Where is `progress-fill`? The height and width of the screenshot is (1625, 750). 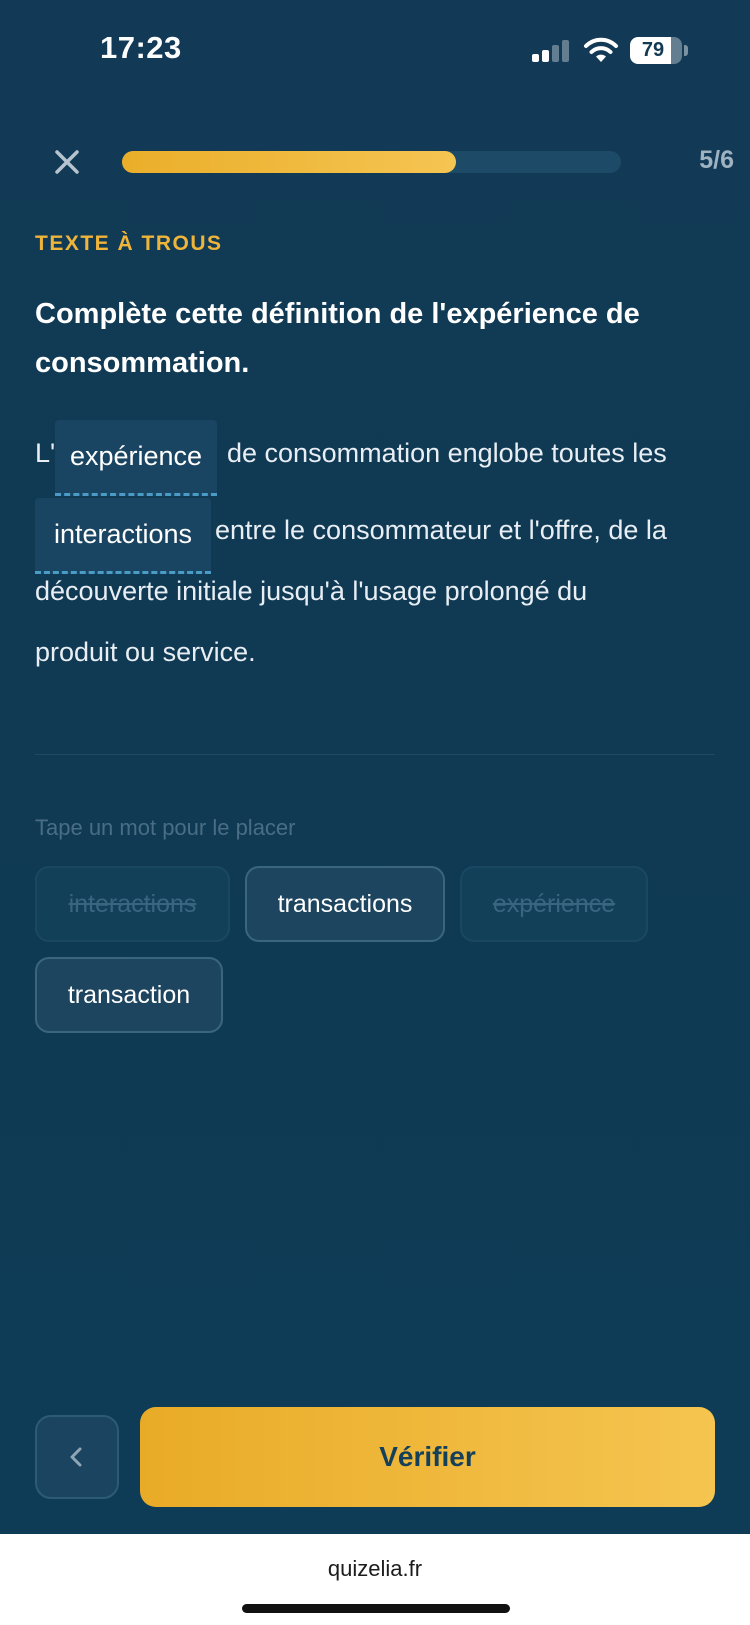
progress-fill is located at coordinates (289, 162).